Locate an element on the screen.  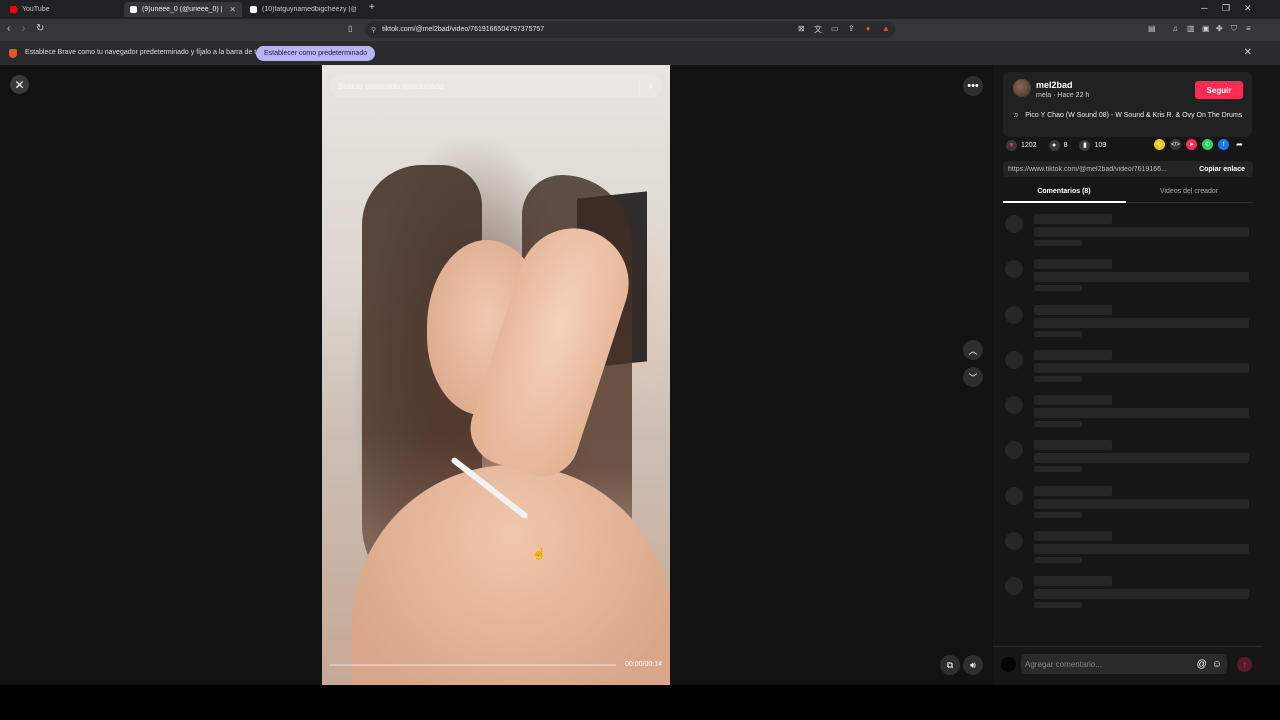
wallet-icon: ▣ is located at coordinates (1206, 28).